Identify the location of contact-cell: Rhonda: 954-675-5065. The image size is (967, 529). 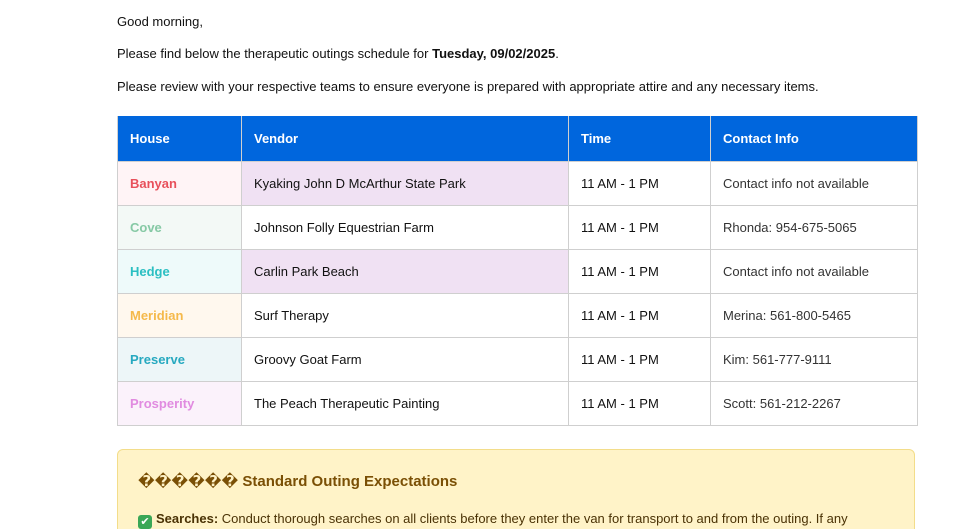
(814, 227).